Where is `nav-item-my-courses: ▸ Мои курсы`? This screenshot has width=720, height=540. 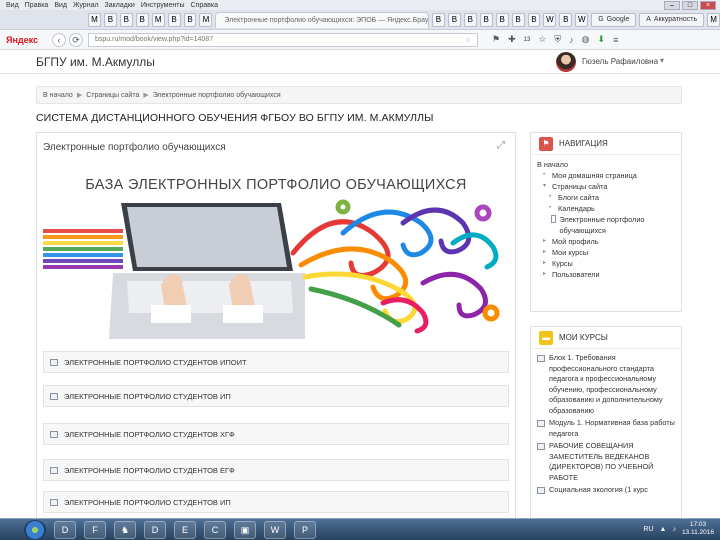 nav-item-my-courses: ▸ Мои курсы is located at coordinates (606, 252).